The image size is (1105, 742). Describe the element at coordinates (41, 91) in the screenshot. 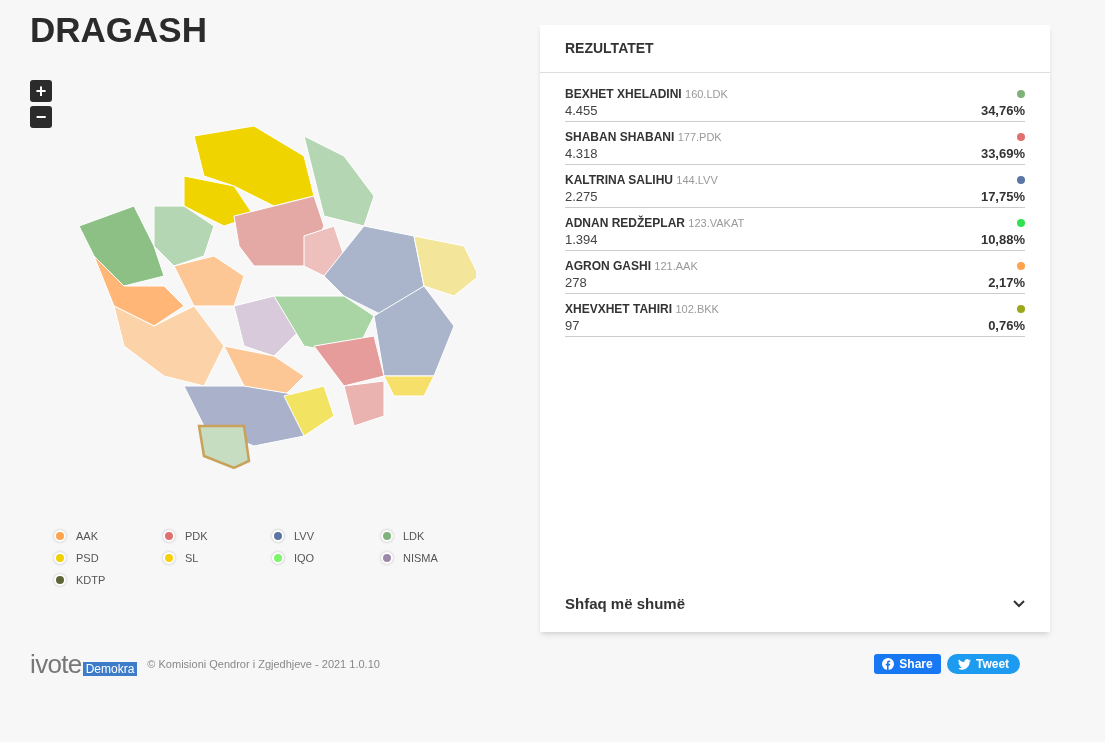

I see `zoom-in-button: +` at that location.